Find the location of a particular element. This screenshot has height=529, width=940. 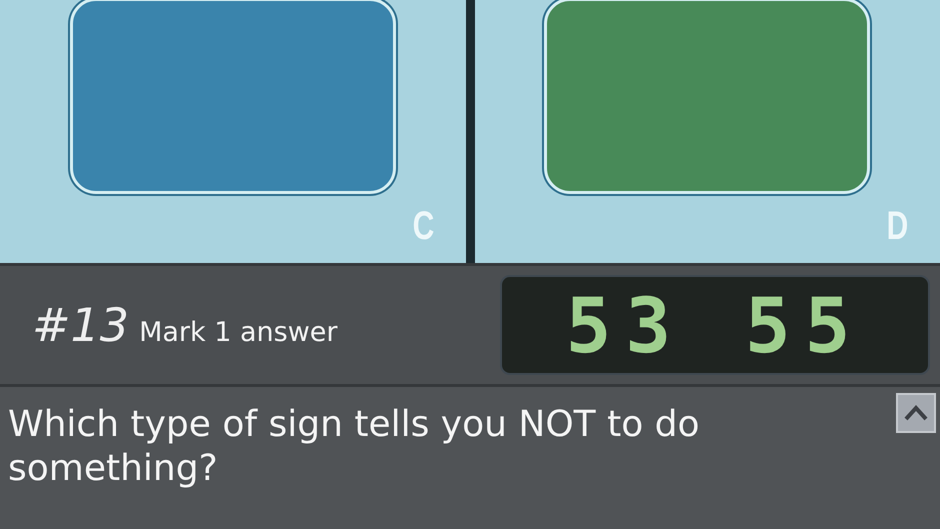

question-text: Which type of sign tells you NOT to do something? is located at coordinates (354, 447).